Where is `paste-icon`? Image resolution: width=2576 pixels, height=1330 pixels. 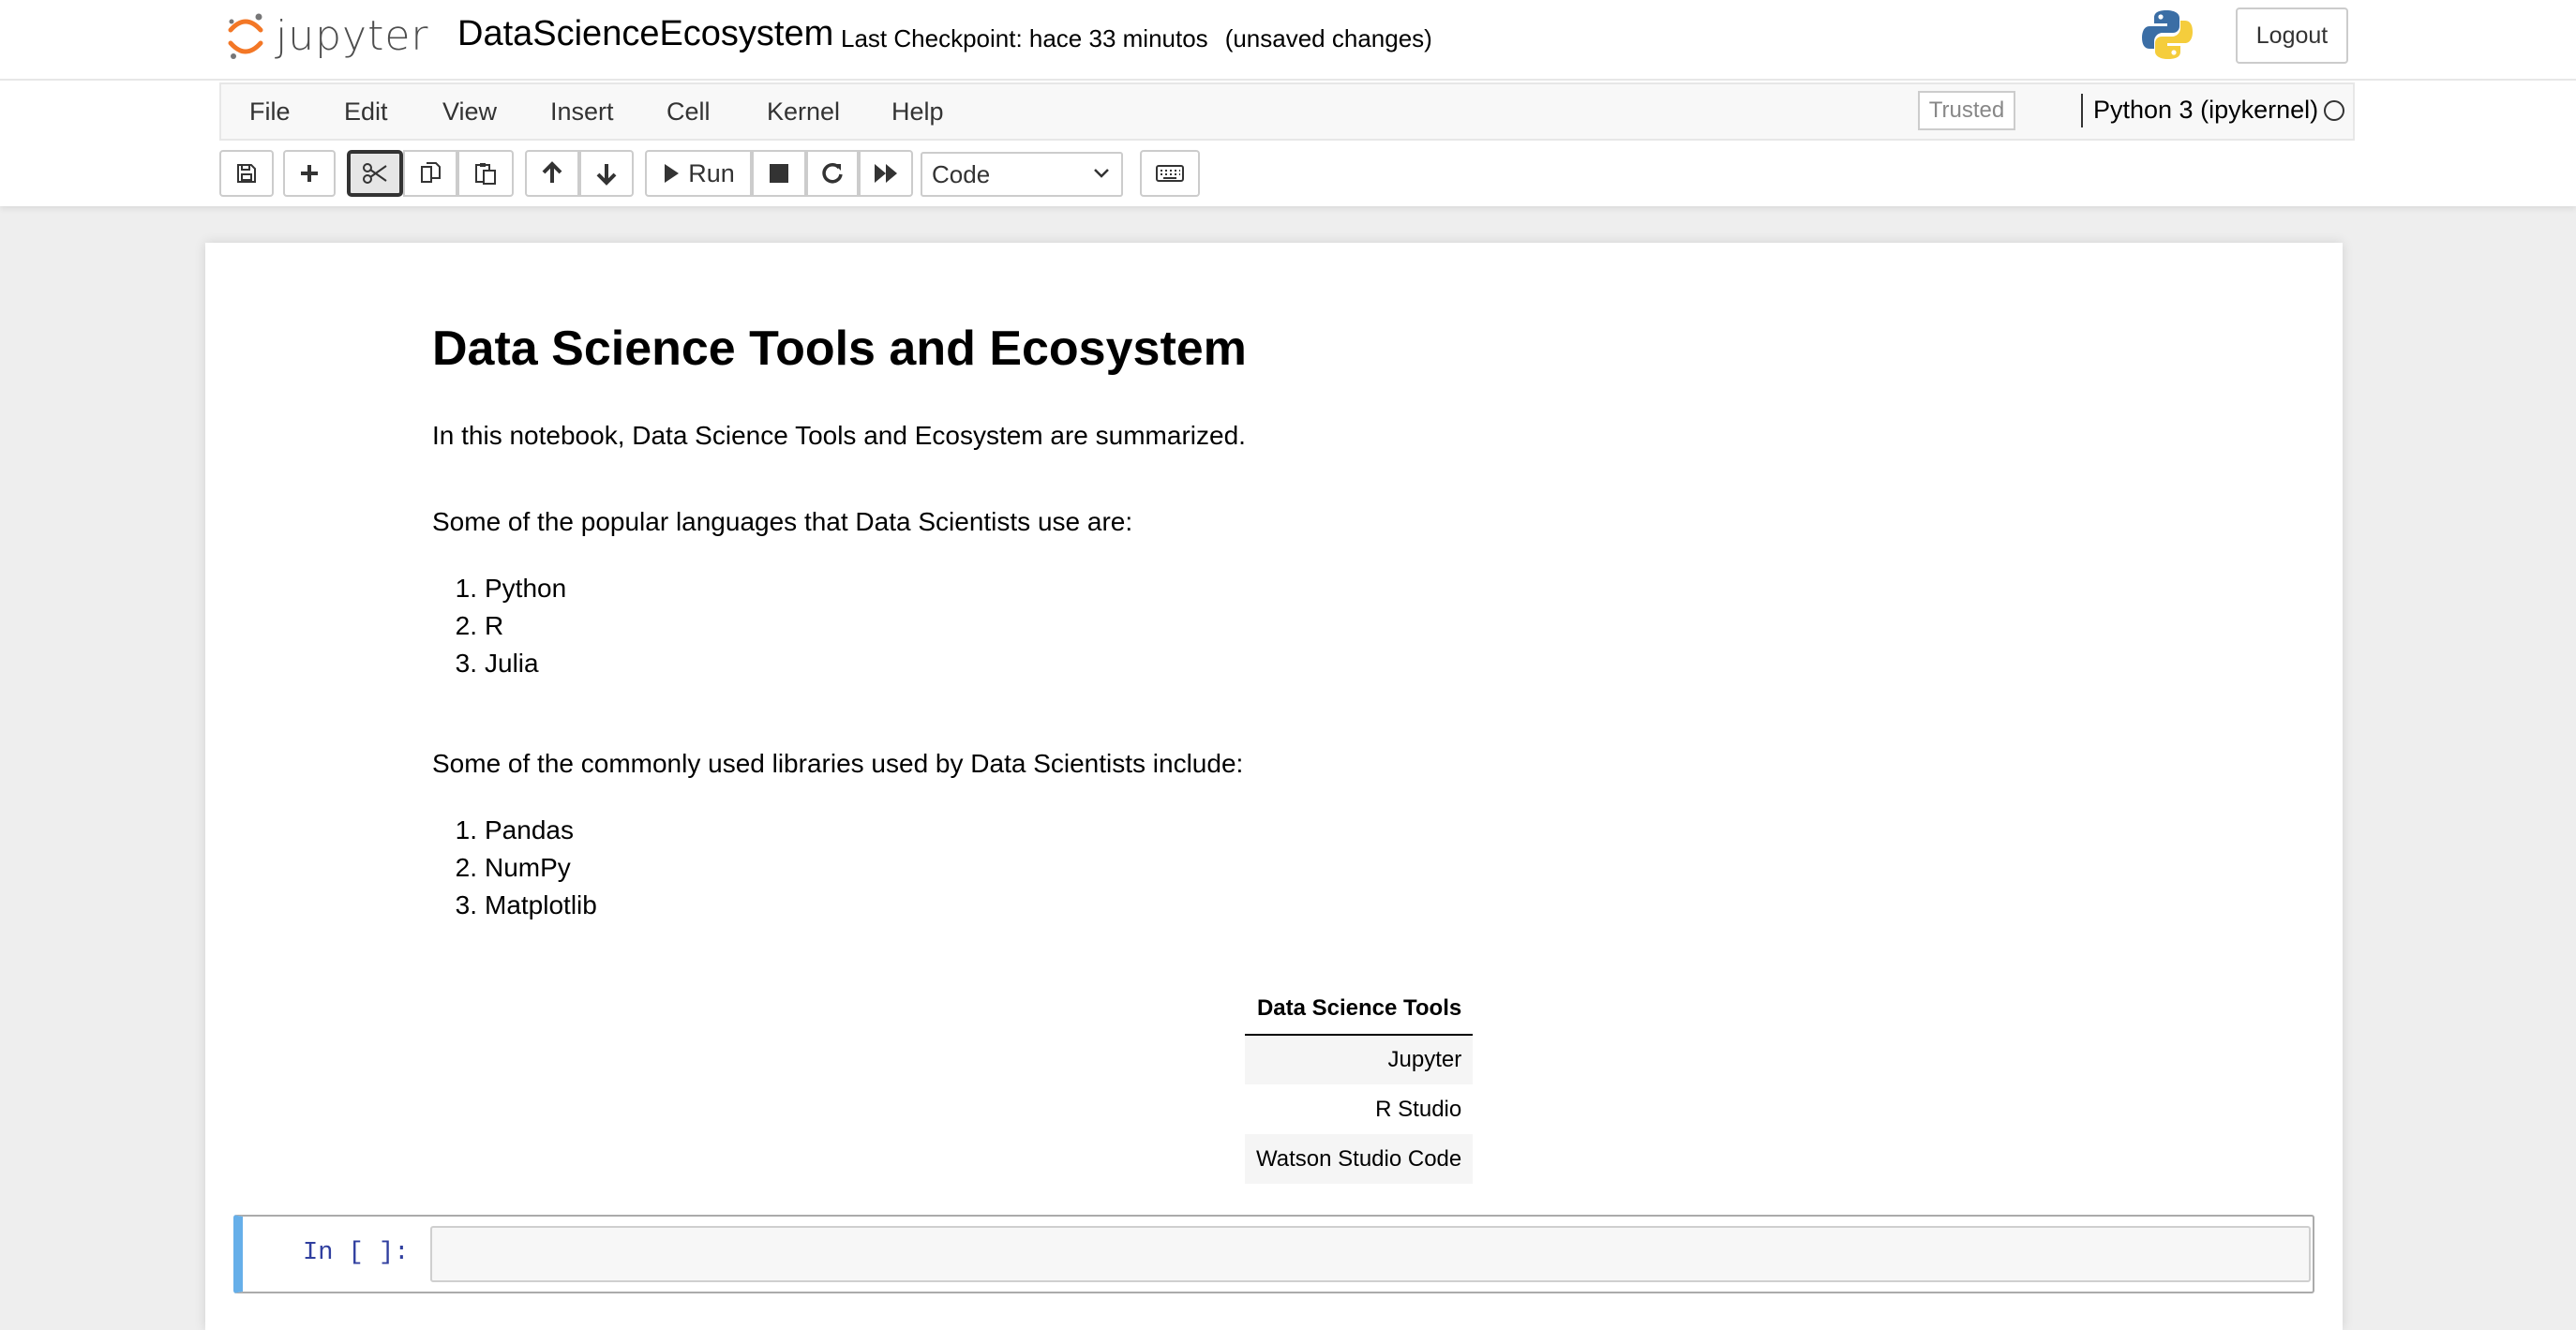 paste-icon is located at coordinates (485, 174).